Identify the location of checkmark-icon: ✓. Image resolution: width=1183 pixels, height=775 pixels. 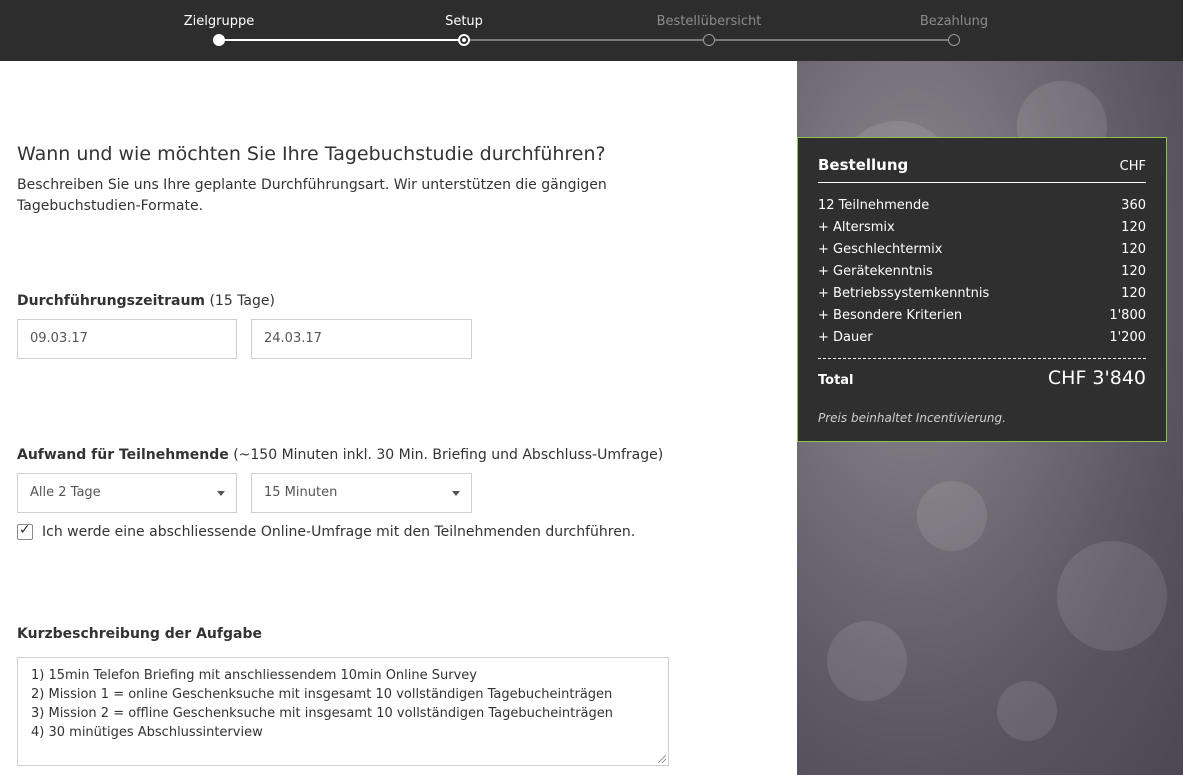
(25, 530).